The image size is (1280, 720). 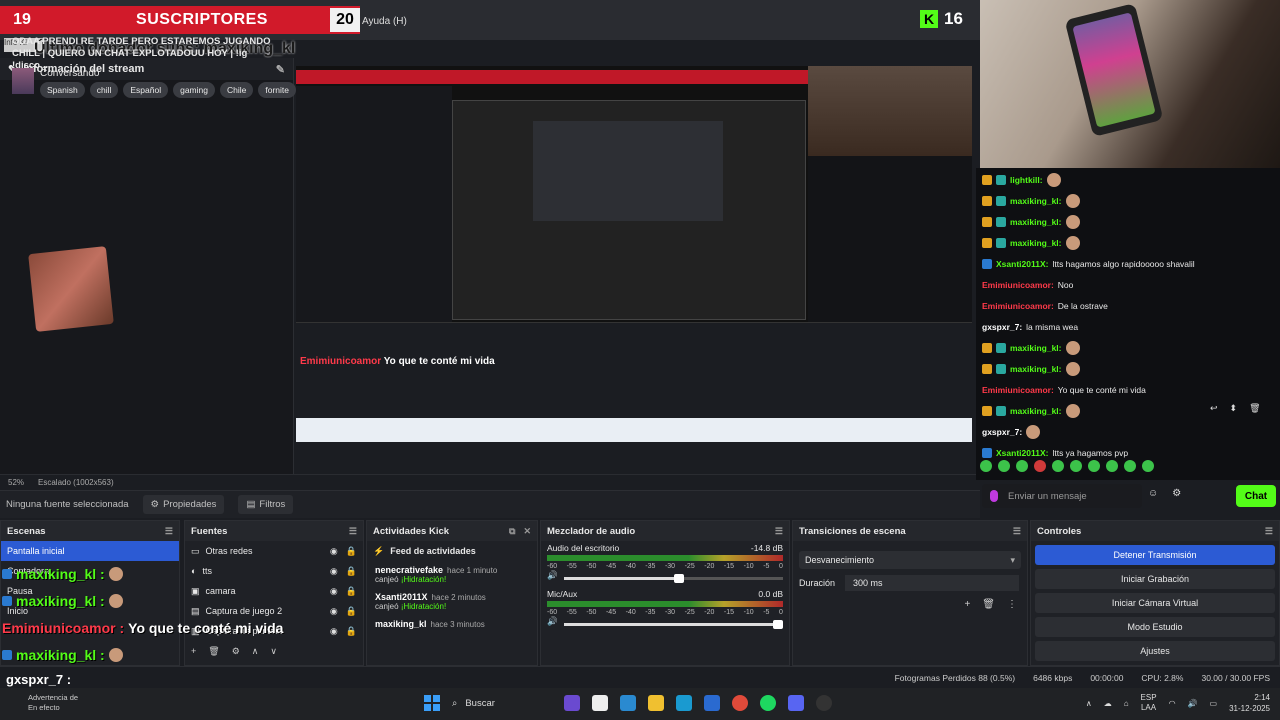 I want to click on chat-message: maxiking_kl:, so click(x=1127, y=369).